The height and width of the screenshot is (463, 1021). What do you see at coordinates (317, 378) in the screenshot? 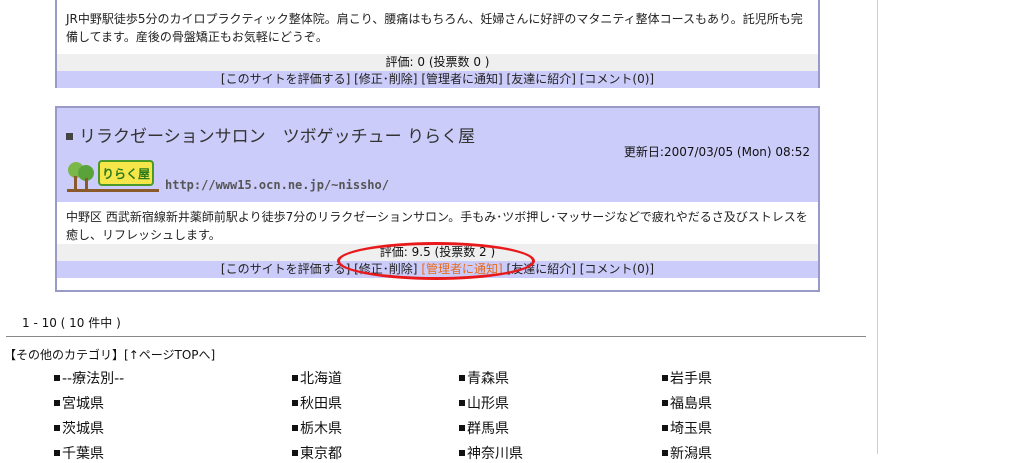
I see `category-link: 北海道` at bounding box center [317, 378].